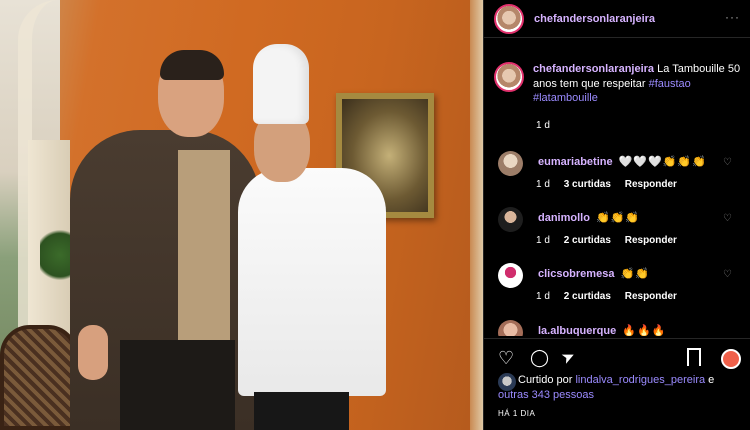 Image resolution: width=750 pixels, height=430 pixels. I want to click on bookmark-icon, so click(694, 360).